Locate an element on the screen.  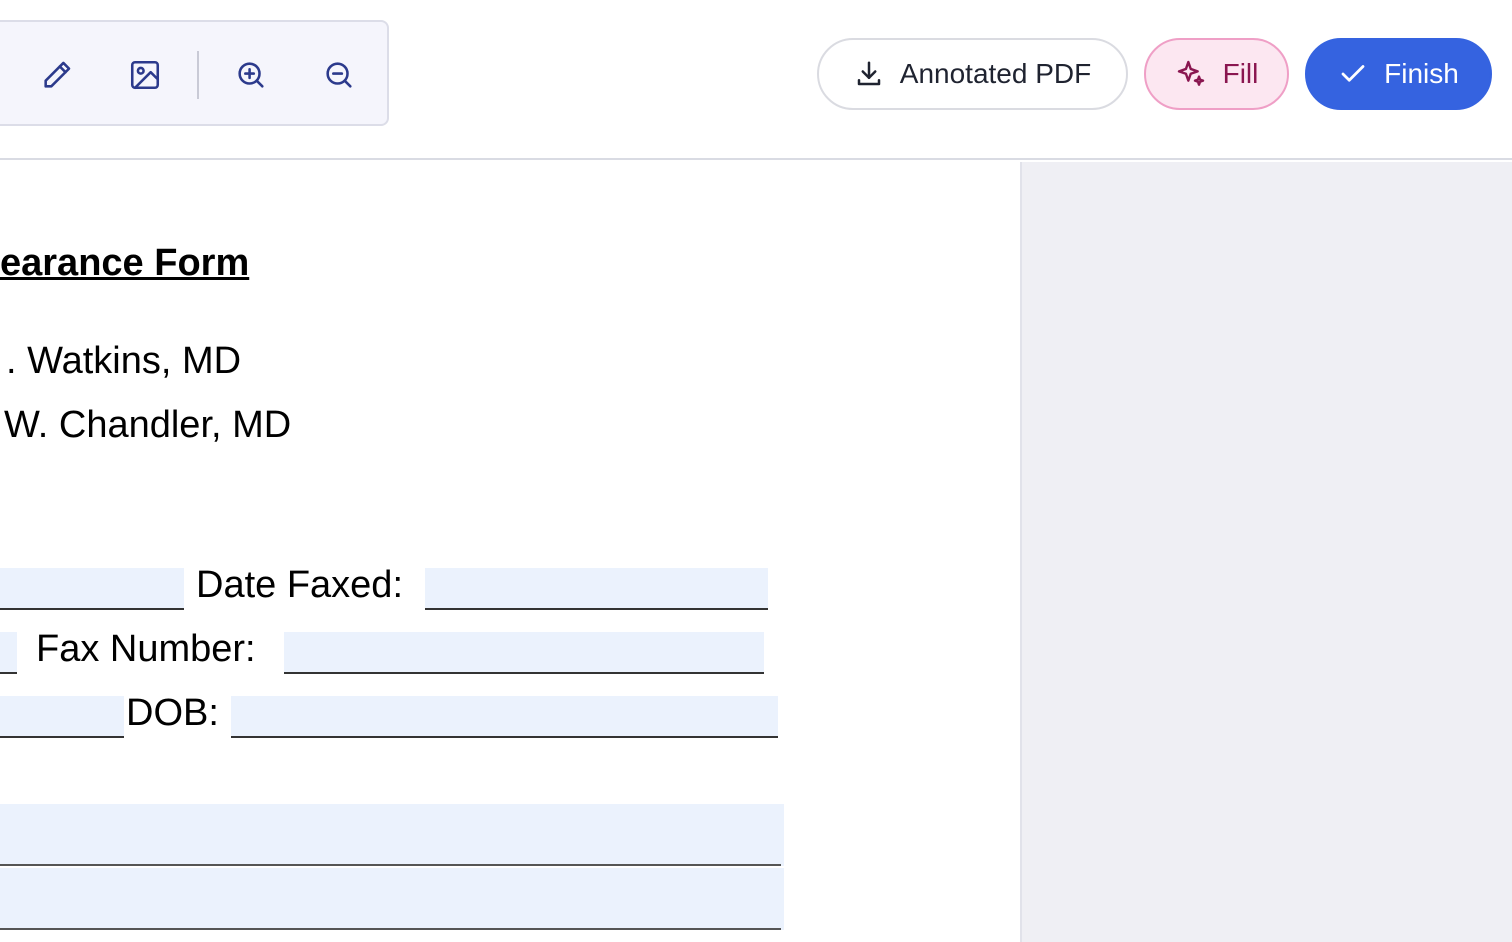
fax-number-field is located at coordinates (524, 653).